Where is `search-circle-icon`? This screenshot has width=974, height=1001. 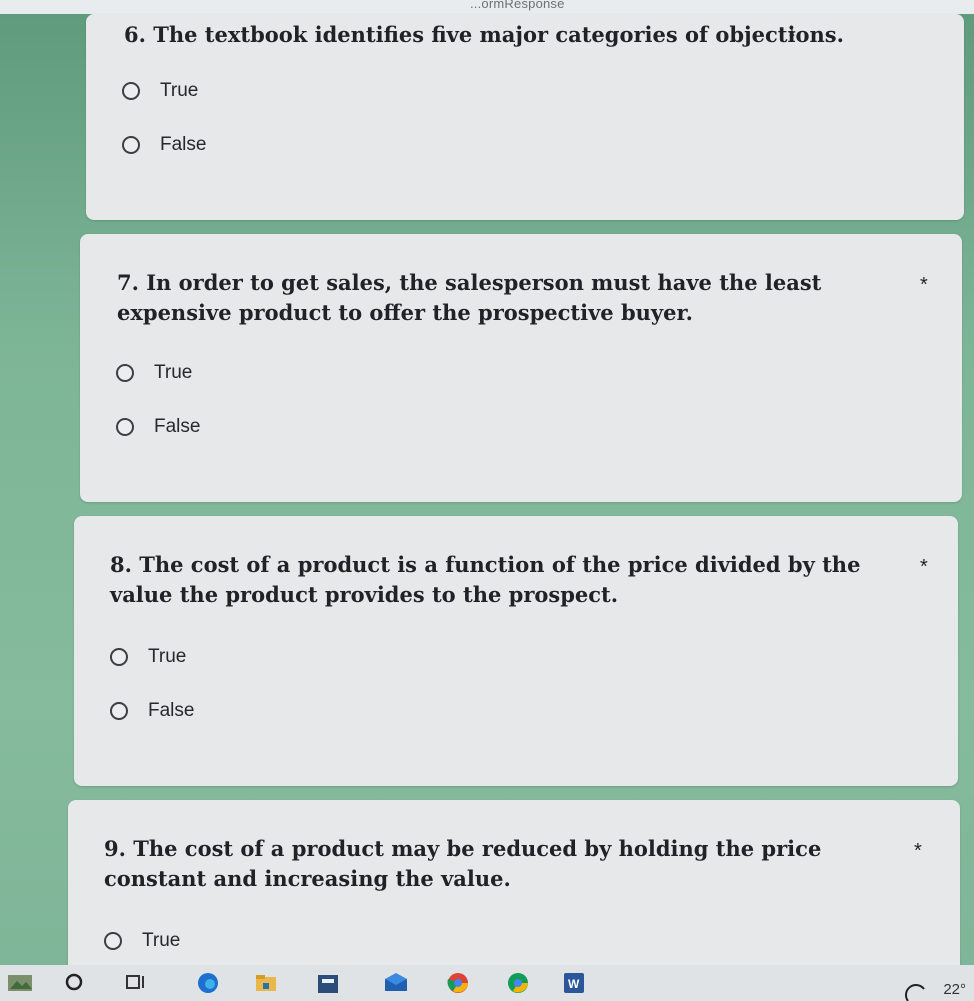
search-circle-icon is located at coordinates (74, 982).